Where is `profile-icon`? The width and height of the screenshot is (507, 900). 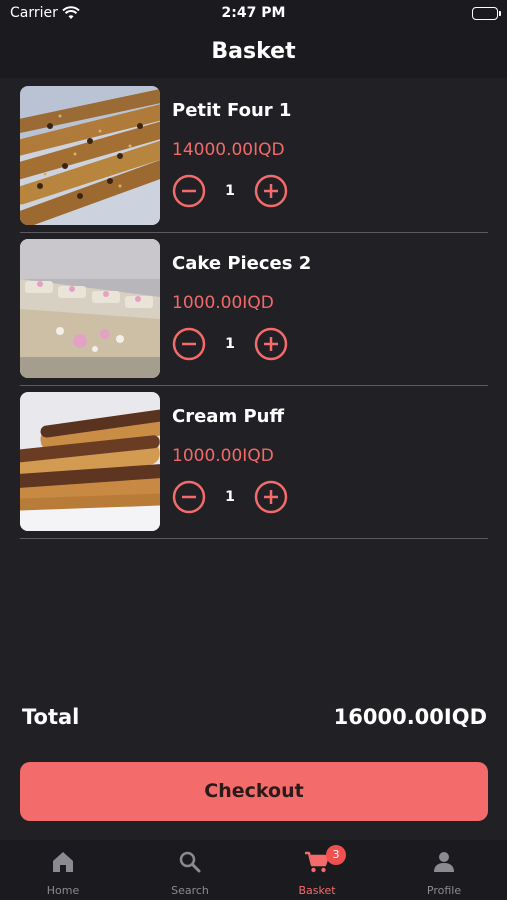 profile-icon is located at coordinates (444, 862).